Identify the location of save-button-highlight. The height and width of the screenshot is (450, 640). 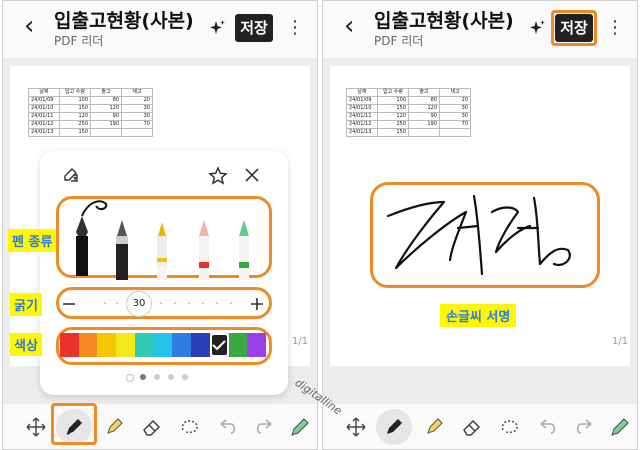
(574, 28).